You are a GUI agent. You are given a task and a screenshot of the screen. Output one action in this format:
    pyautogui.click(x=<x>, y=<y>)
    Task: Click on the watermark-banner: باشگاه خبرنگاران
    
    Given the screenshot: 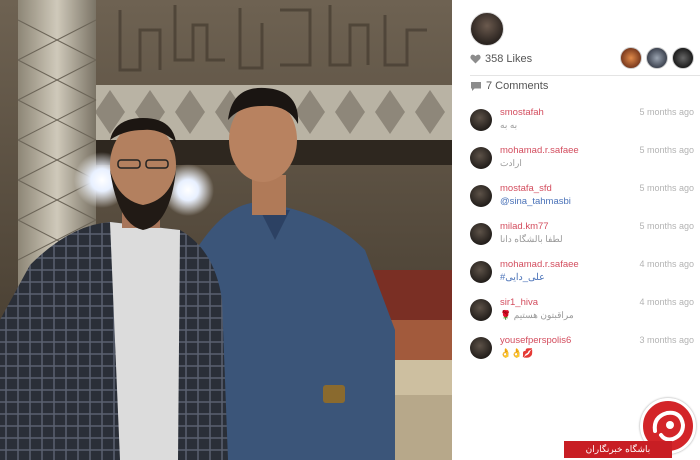 What is the action you would take?
    pyautogui.click(x=618, y=449)
    